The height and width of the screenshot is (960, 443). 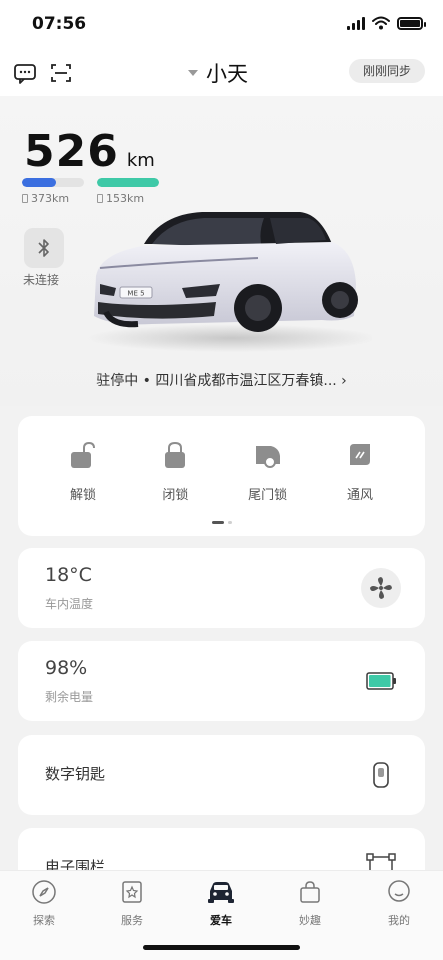 What do you see at coordinates (175, 471) in the screenshot?
I see `lock-button: 闭锁` at bounding box center [175, 471].